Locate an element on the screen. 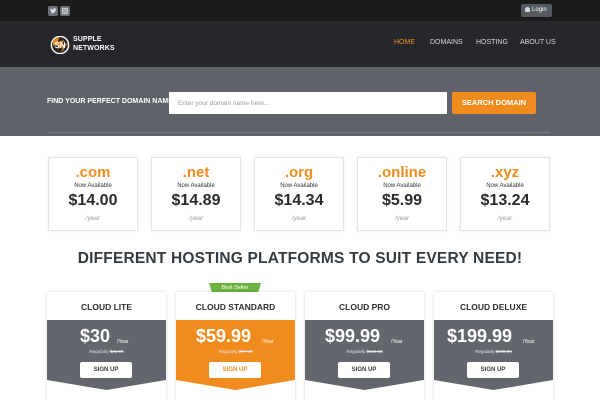 Image resolution: width=600 pixels, height=400 pixels. domain-card-net: .net Now Available $14.89 /year is located at coordinates (196, 194).